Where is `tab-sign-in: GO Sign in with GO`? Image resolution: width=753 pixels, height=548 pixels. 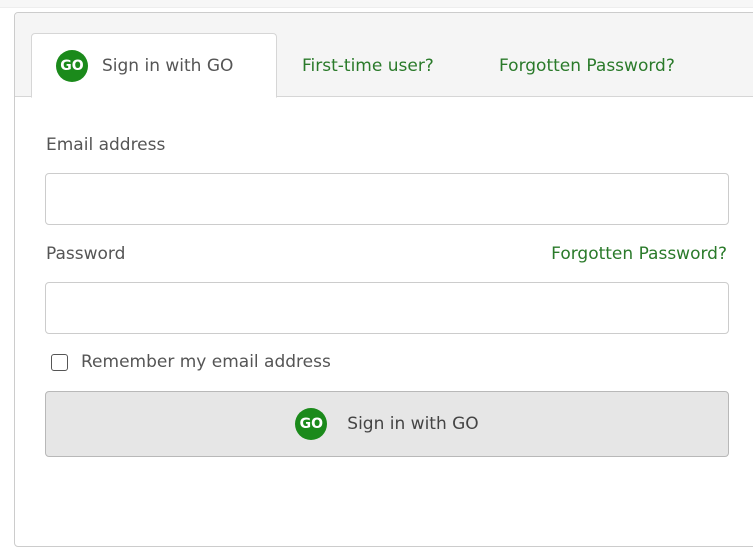
tab-sign-in: GO Sign in with GO is located at coordinates (154, 65).